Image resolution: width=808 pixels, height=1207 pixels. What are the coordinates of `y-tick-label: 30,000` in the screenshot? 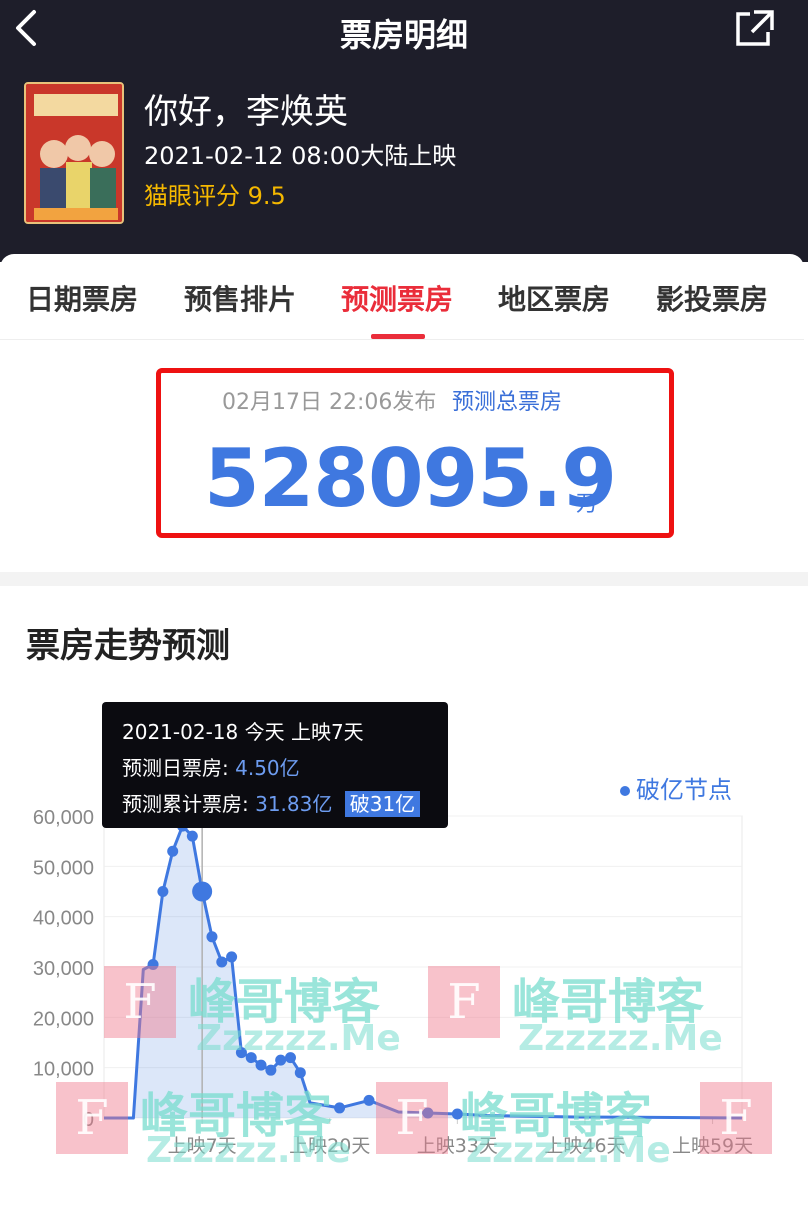 It's located at (63, 969).